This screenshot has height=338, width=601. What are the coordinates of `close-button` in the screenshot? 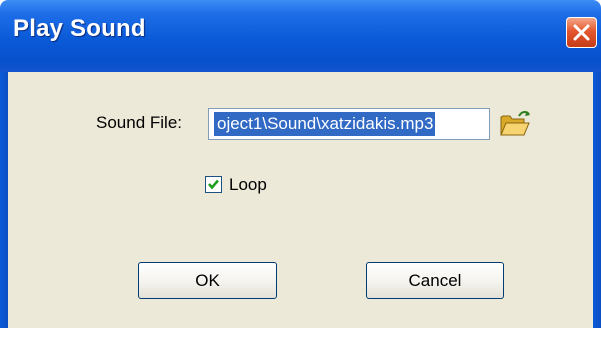 It's located at (581, 32).